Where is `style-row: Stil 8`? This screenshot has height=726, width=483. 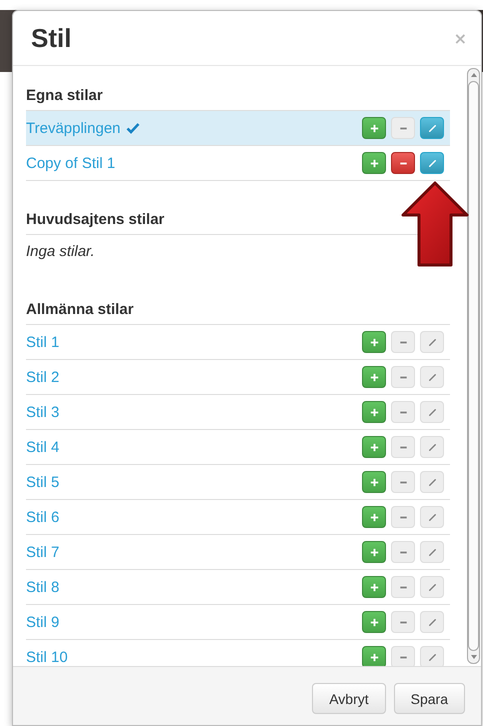 style-row: Stil 8 is located at coordinates (238, 587).